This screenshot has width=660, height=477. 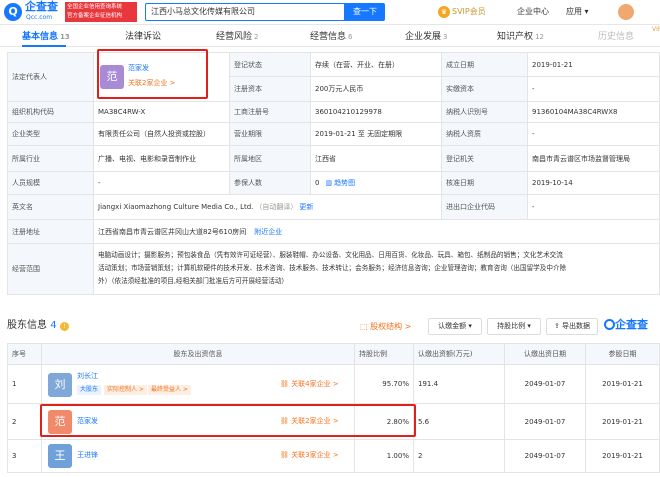 I want to click on export-button: ⇪ 导出数据, so click(x=572, y=326).